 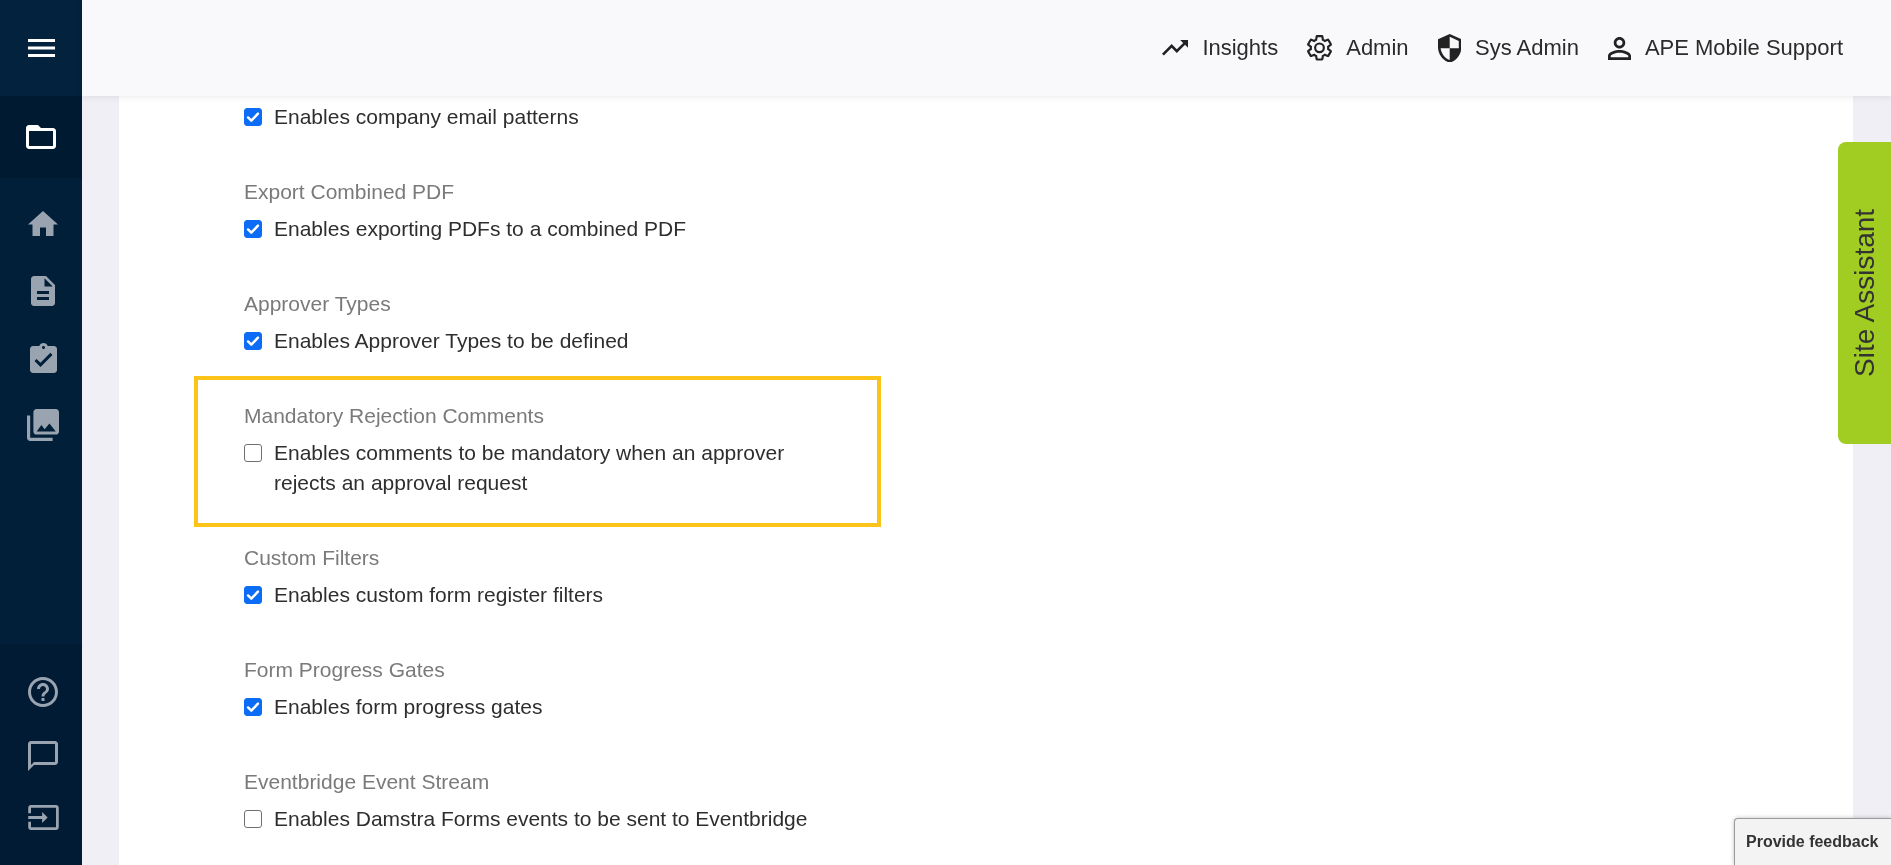 What do you see at coordinates (1175, 48) in the screenshot?
I see `trending-up-icon` at bounding box center [1175, 48].